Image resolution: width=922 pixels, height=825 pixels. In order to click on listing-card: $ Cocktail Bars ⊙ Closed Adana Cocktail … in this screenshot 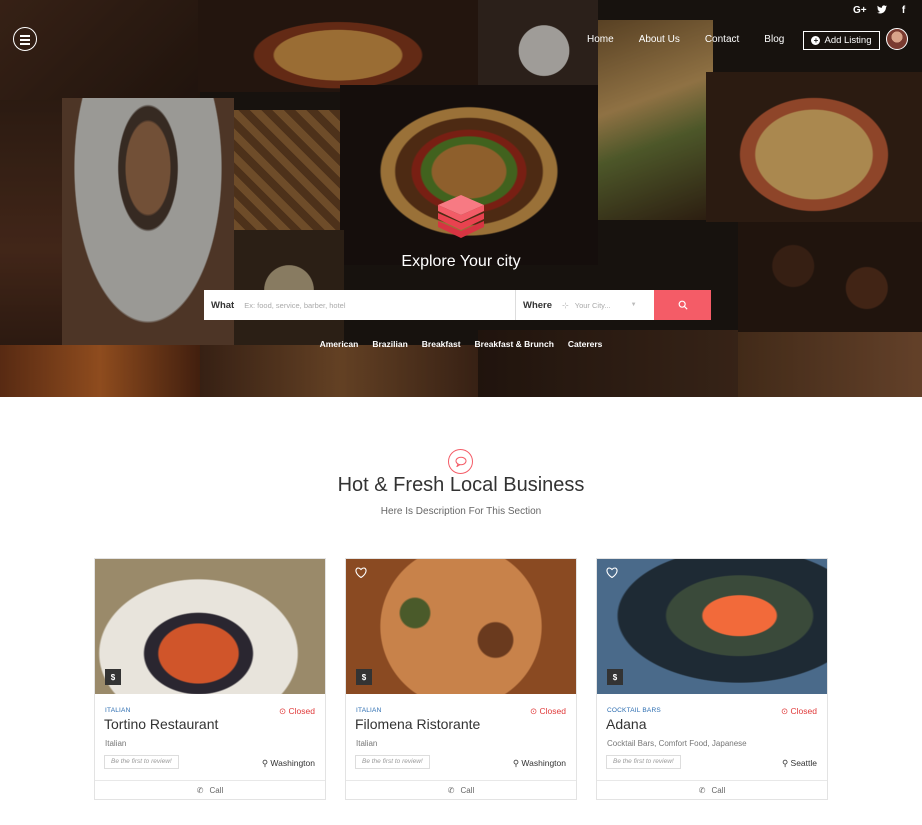, I will do `click(712, 679)`.